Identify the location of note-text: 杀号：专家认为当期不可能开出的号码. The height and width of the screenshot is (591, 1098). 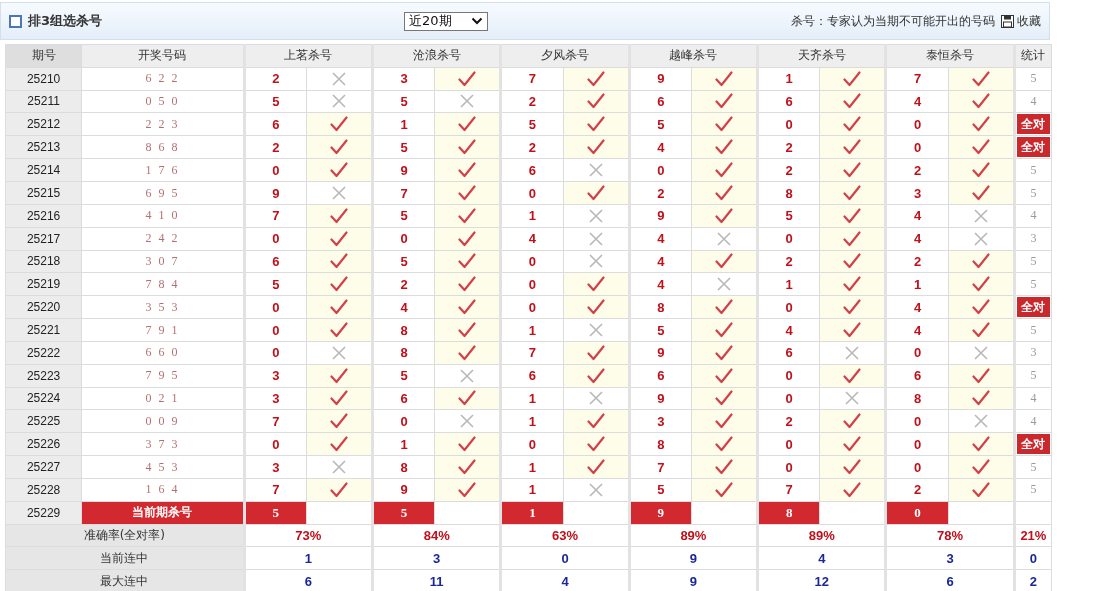
(893, 21).